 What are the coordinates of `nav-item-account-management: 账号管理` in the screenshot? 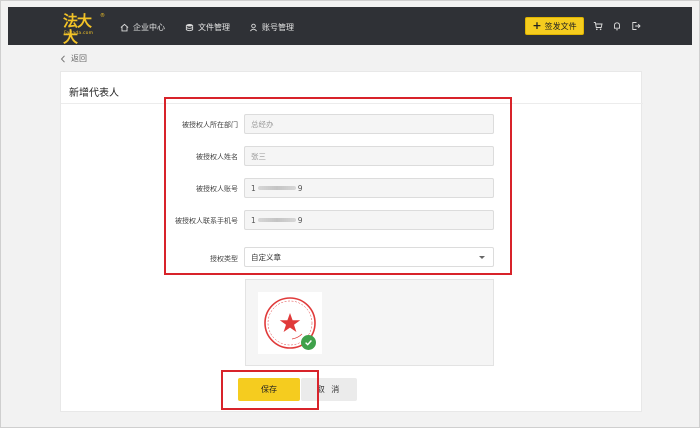 It's located at (271, 27).